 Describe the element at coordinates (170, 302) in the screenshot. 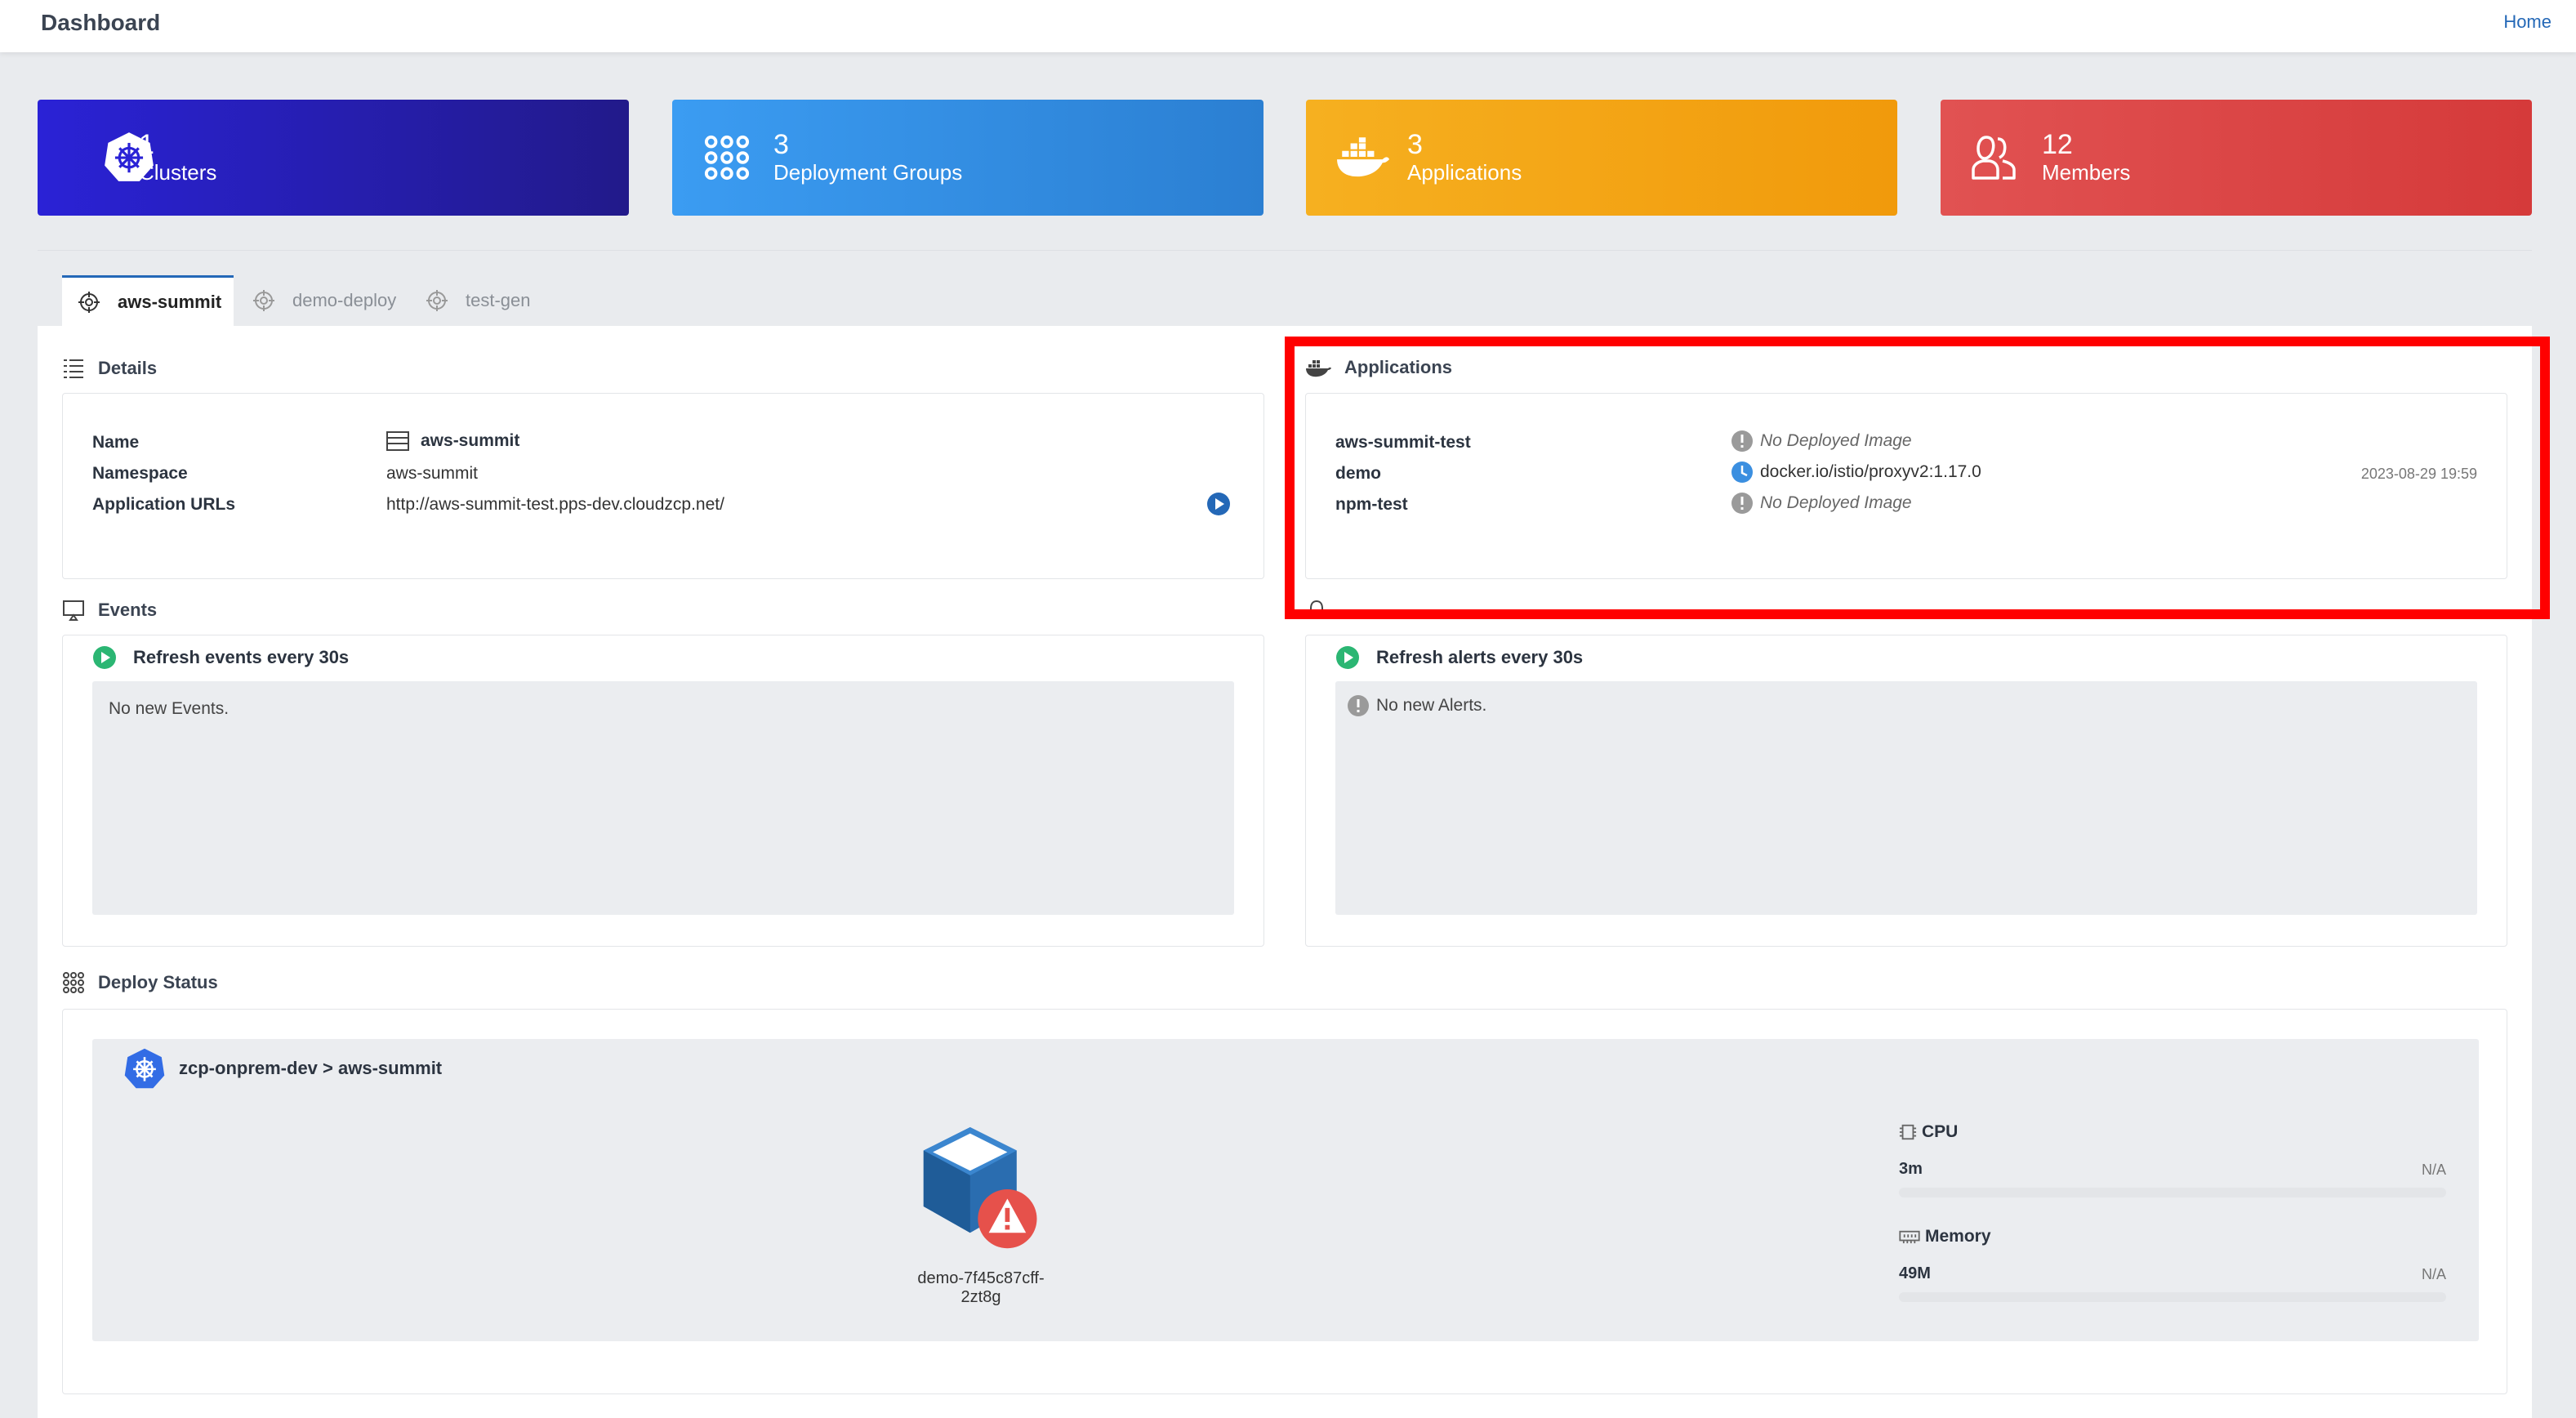

I see `tab-label: aws-summit` at that location.